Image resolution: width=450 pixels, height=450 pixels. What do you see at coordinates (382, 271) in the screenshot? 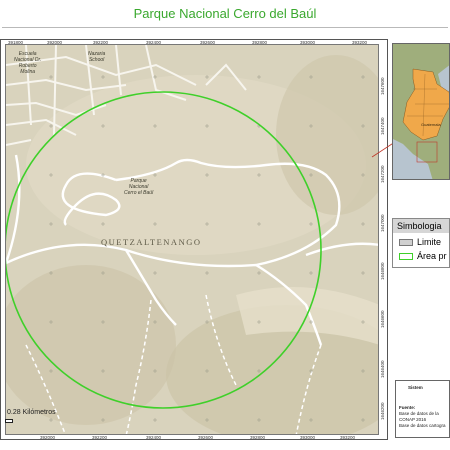
I see `right-tick-label: 1646800` at bounding box center [382, 271].